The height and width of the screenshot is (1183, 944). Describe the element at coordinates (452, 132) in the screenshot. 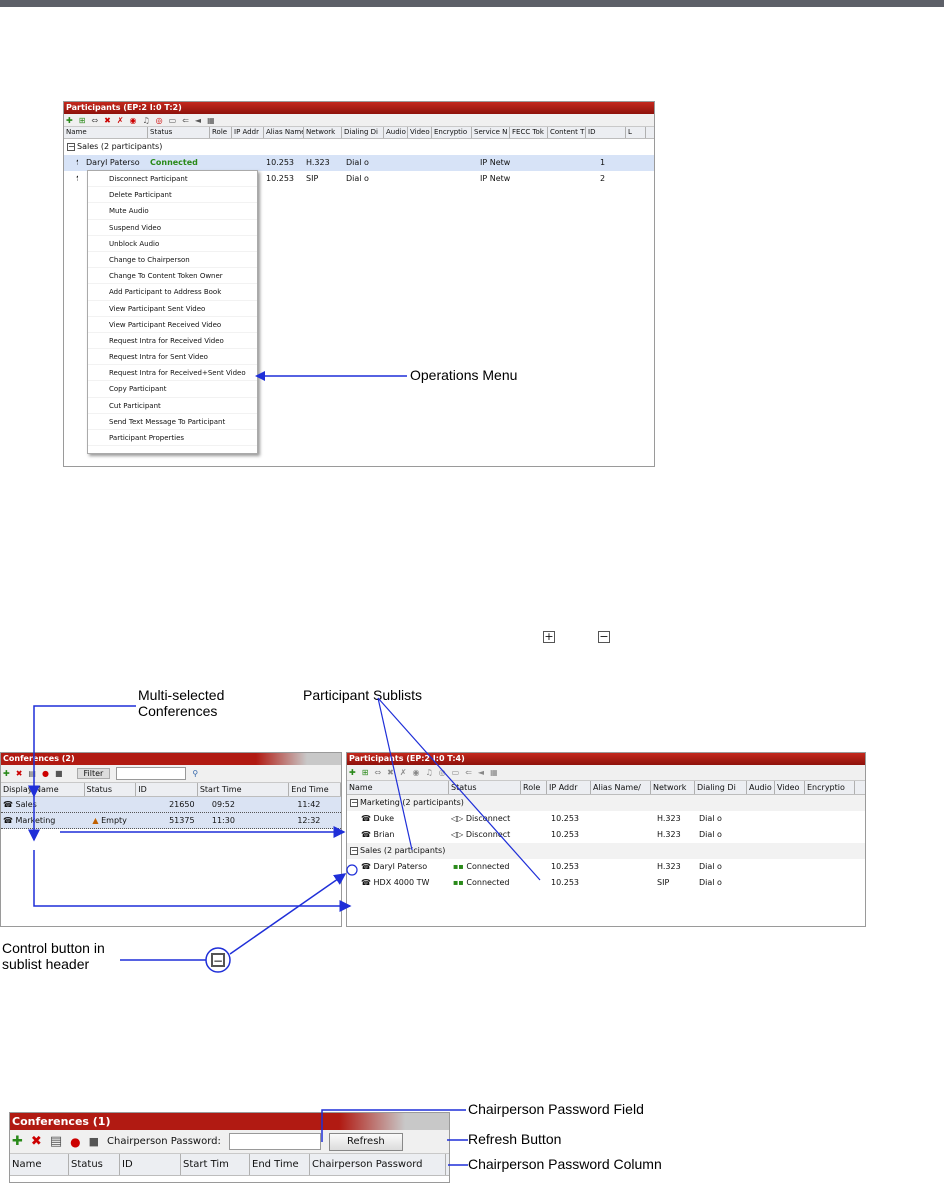

I see `col-encryption: Encryptio` at that location.